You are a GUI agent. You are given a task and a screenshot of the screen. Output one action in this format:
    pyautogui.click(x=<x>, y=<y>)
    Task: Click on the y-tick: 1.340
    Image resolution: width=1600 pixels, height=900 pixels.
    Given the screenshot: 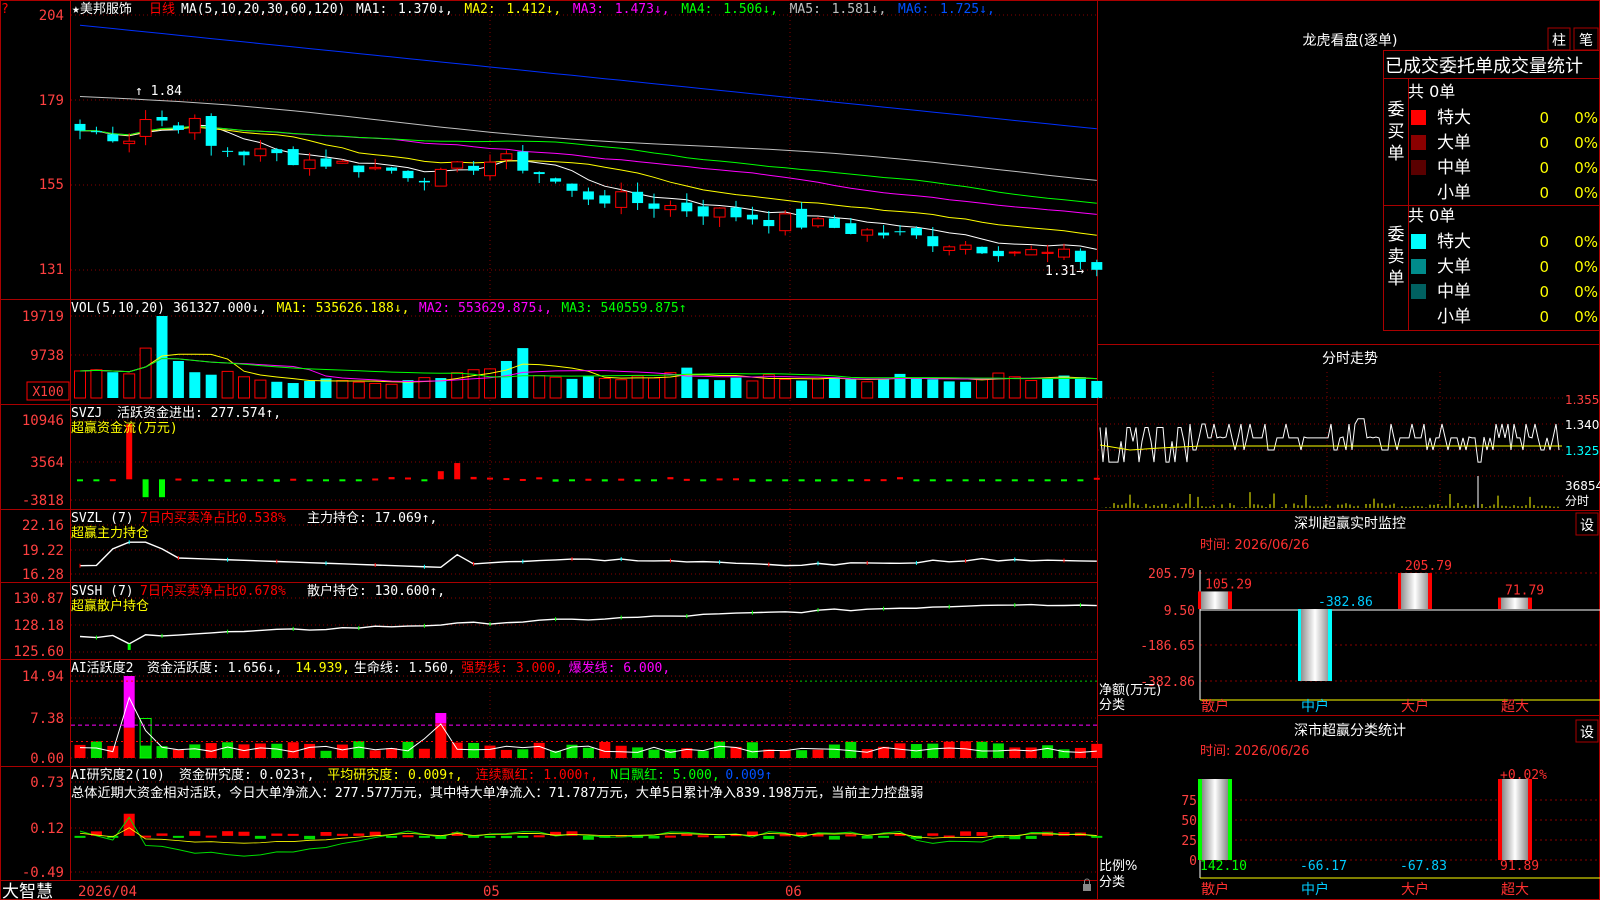 What is the action you would take?
    pyautogui.click(x=1582, y=425)
    